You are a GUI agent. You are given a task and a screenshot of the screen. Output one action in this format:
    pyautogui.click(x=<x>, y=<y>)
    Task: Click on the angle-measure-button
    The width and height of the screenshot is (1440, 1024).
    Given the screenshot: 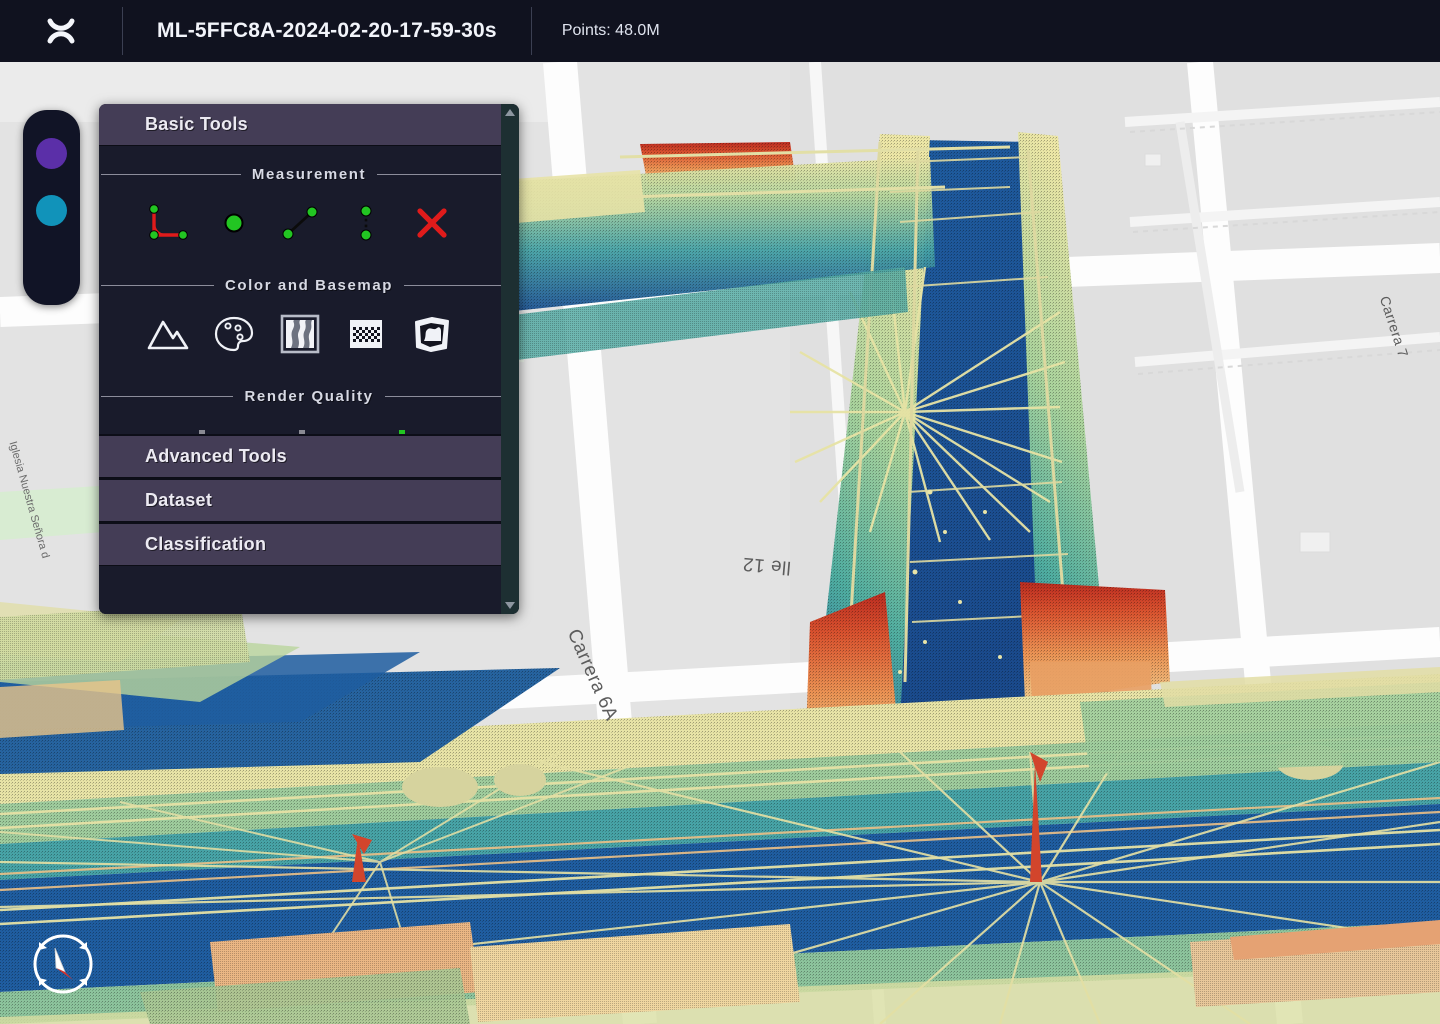 What is the action you would take?
    pyautogui.click(x=168, y=223)
    